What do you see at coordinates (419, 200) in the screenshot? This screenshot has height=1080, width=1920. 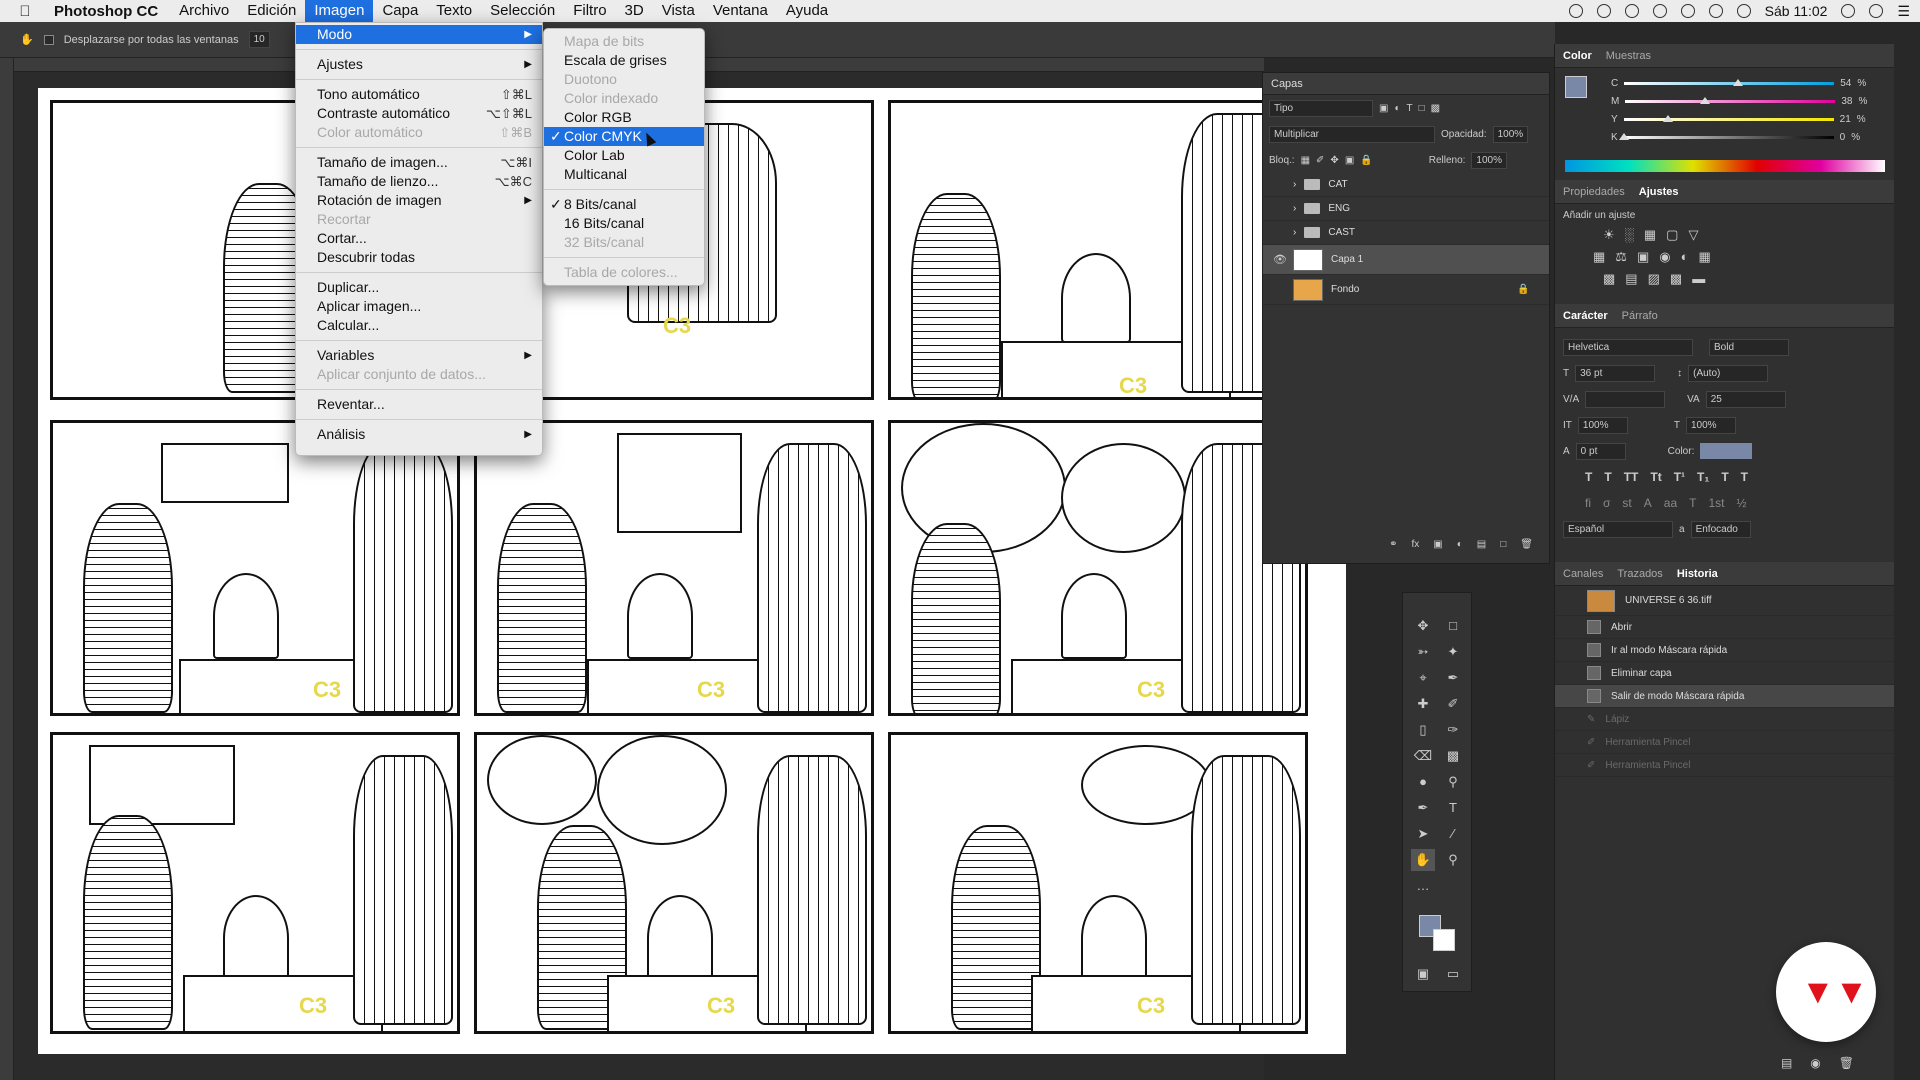 I see `menu-item-rotacion-imagen: Rotación de imagen ▶` at bounding box center [419, 200].